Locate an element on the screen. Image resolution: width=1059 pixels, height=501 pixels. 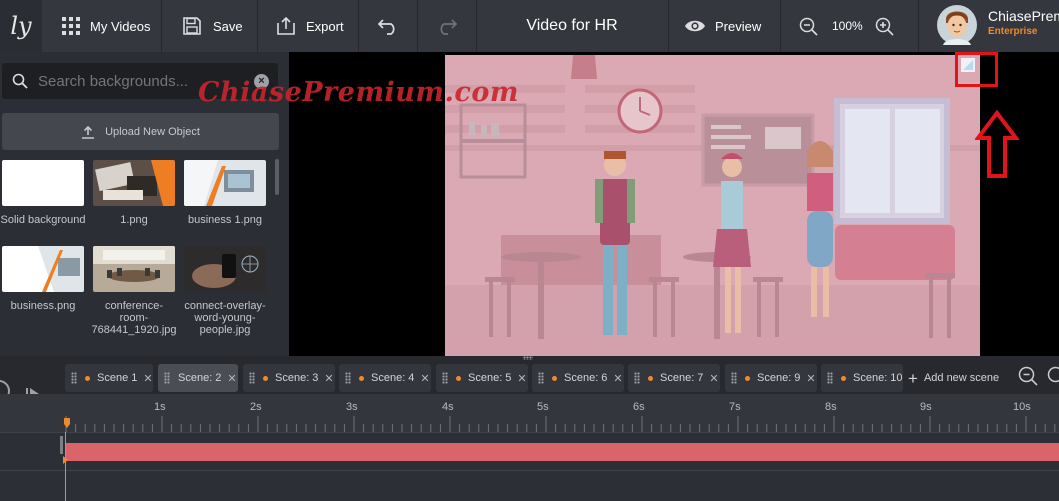
scene-tab: Scene: 3 ✕ is located at coordinates (289, 378).